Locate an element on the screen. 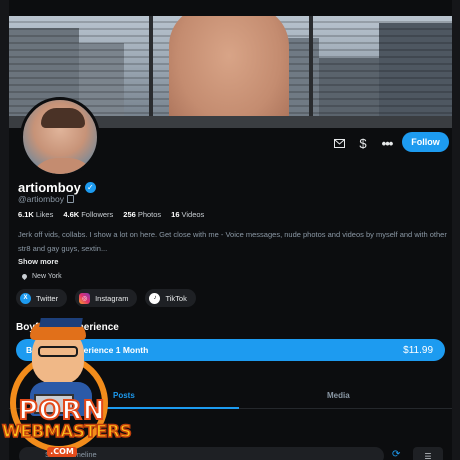 The image size is (460, 460). display-name: artiomboy is located at coordinates (49, 187).